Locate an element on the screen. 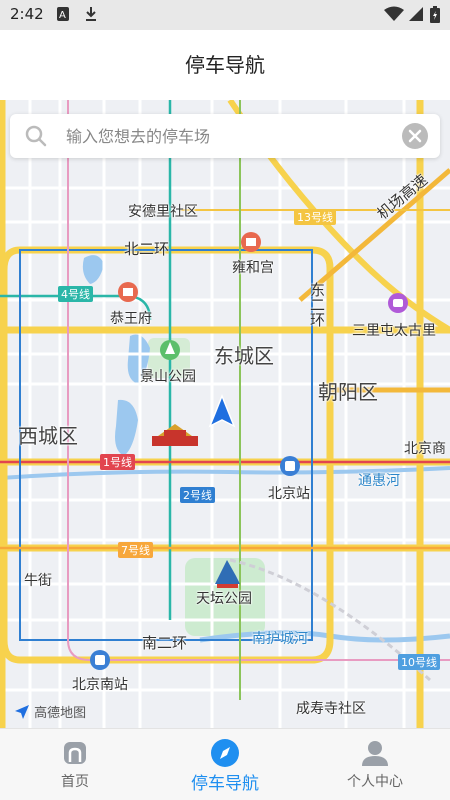  status-time: 2:42 is located at coordinates (27, 14).